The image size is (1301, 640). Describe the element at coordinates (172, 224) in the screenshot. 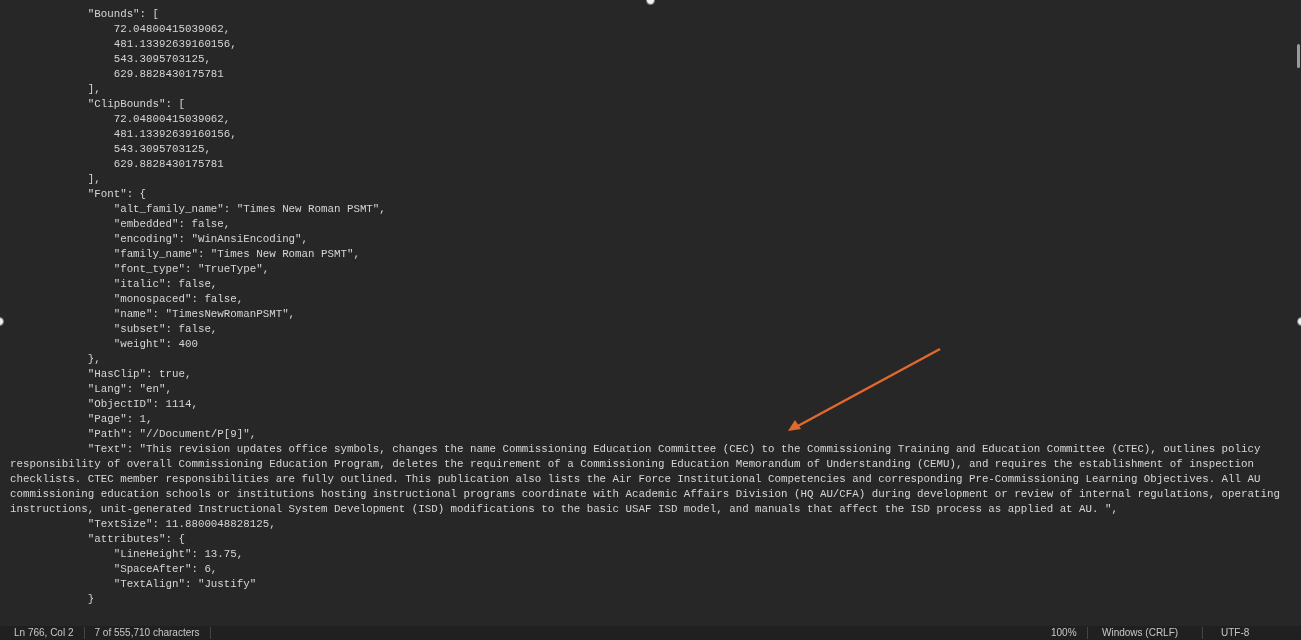

I see `code-line: "embedded": false,` at that location.